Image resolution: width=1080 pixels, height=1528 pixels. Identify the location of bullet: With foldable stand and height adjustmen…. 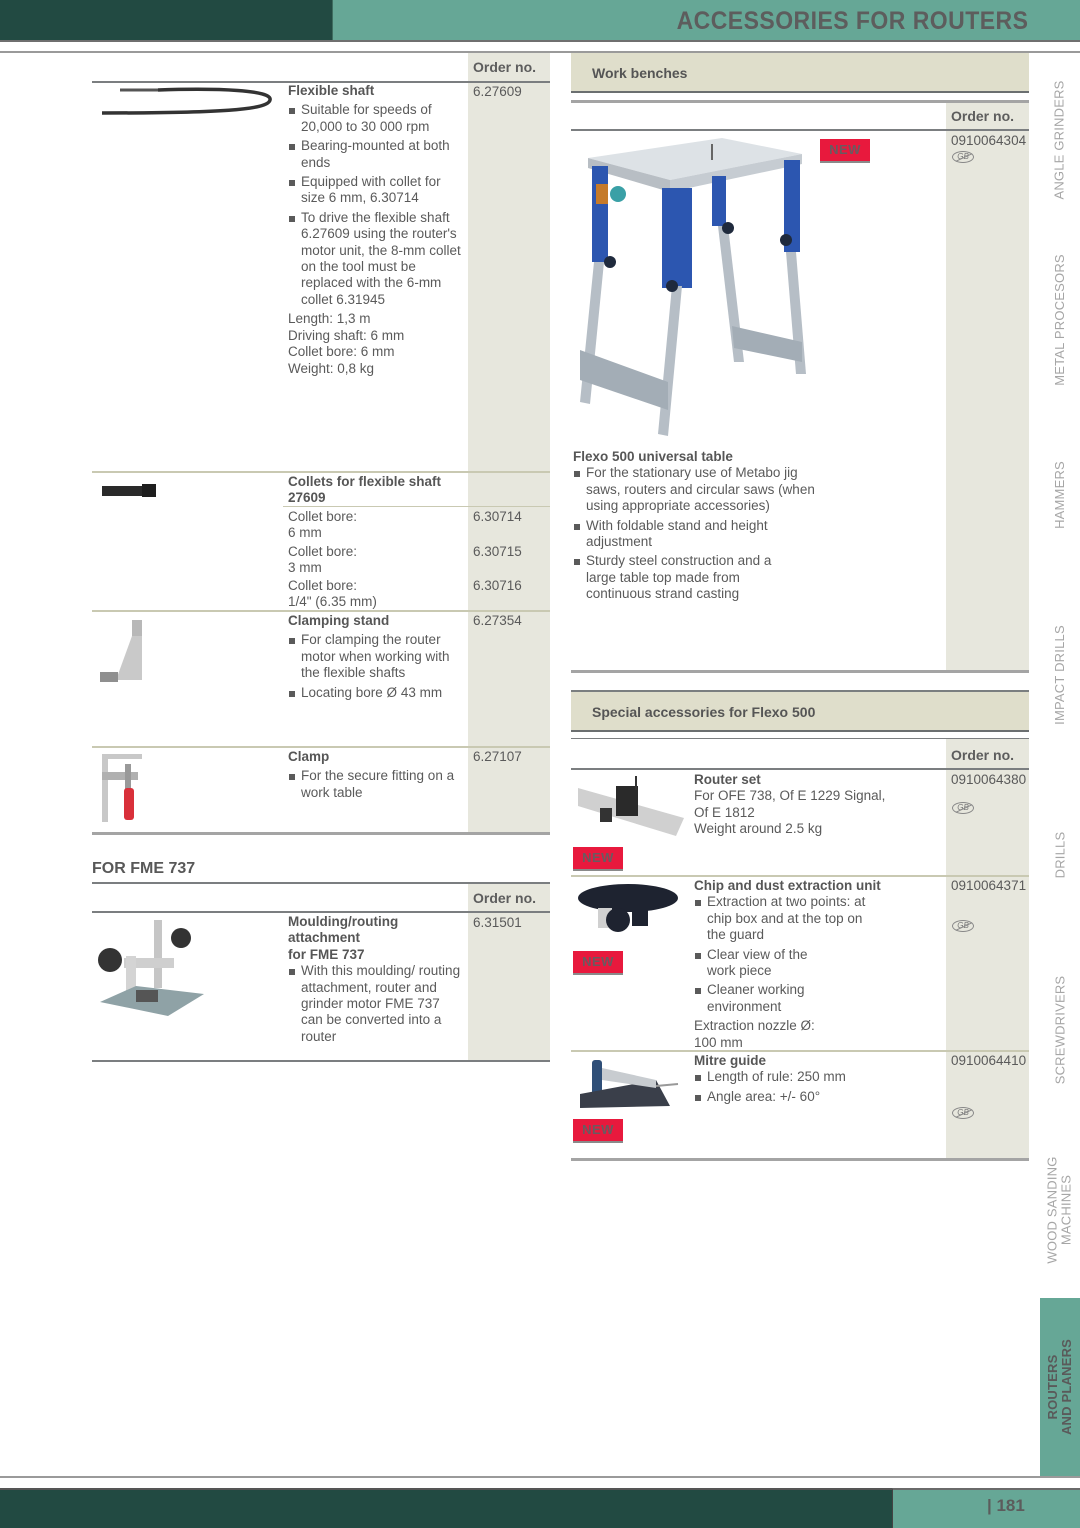
(688, 534).